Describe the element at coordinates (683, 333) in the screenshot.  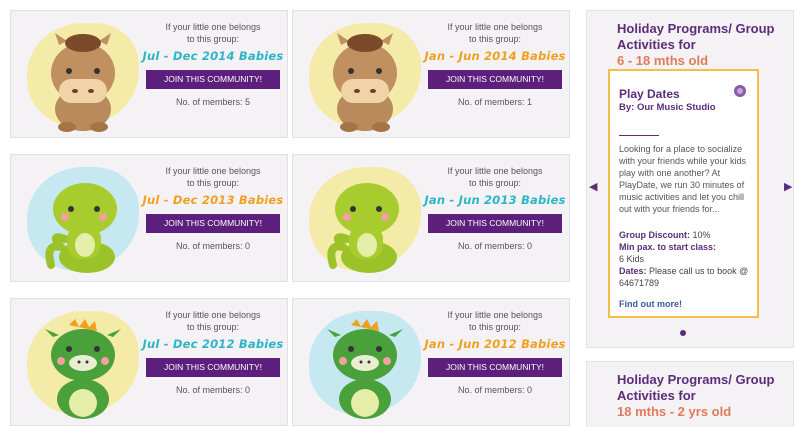
I see `carousel-dot` at that location.